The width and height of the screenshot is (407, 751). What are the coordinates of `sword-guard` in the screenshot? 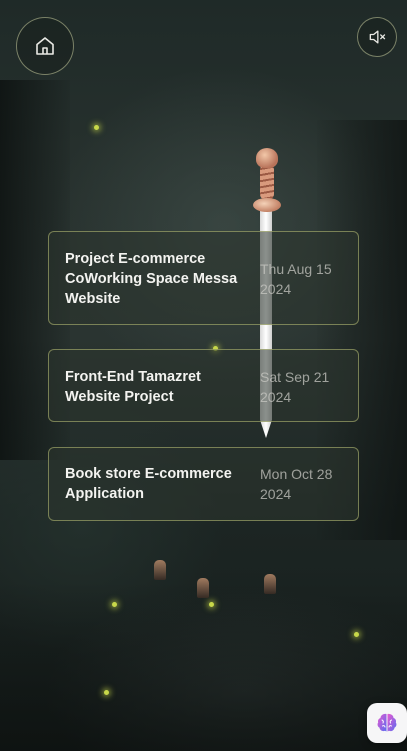 It's located at (267, 205).